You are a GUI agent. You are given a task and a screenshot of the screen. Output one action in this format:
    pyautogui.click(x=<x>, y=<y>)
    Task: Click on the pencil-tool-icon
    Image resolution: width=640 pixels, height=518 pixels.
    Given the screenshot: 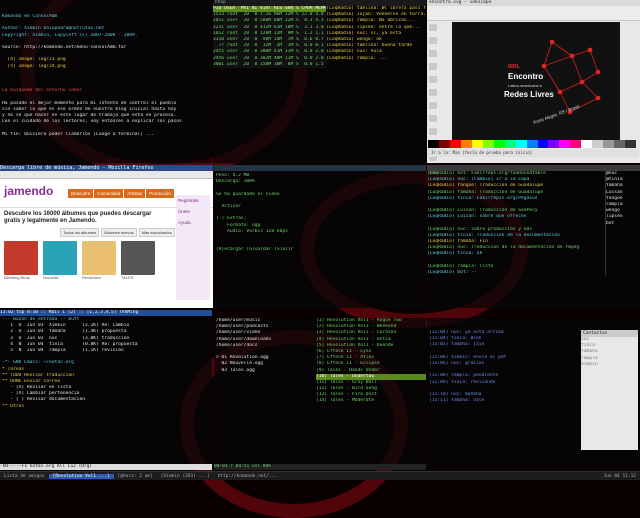 What is the action you would take?
    pyautogui.click(x=433, y=118)
    